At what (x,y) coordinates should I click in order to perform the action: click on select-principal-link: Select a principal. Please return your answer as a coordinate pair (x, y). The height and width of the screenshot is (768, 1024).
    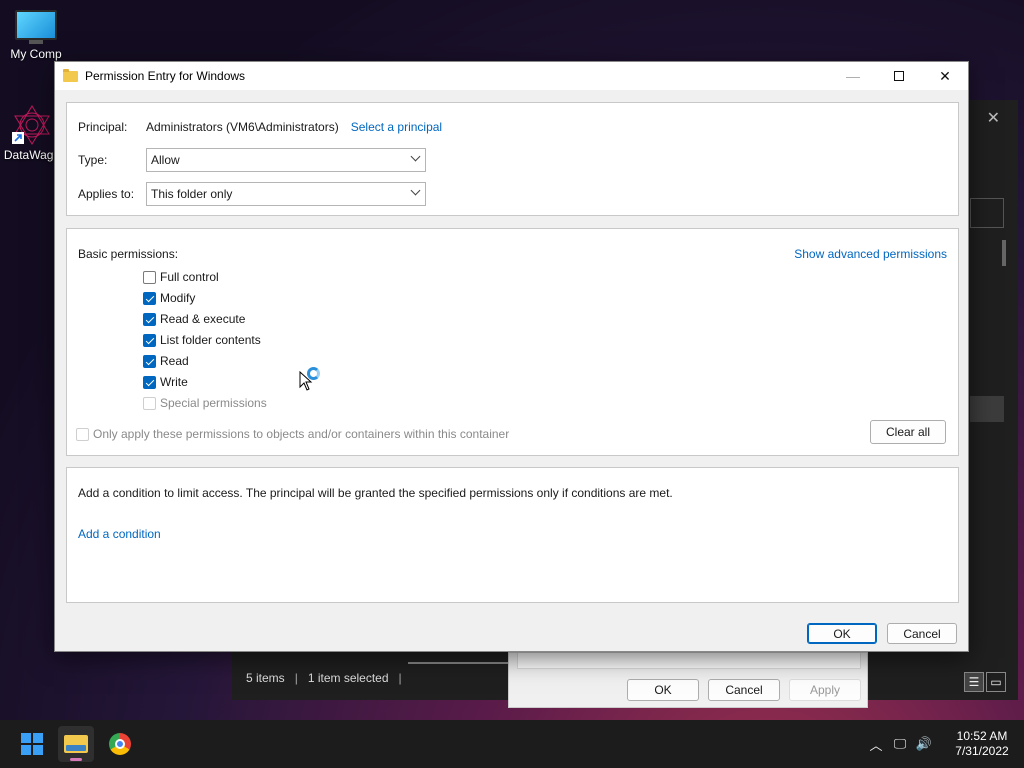
    Looking at the image, I should click on (396, 127).